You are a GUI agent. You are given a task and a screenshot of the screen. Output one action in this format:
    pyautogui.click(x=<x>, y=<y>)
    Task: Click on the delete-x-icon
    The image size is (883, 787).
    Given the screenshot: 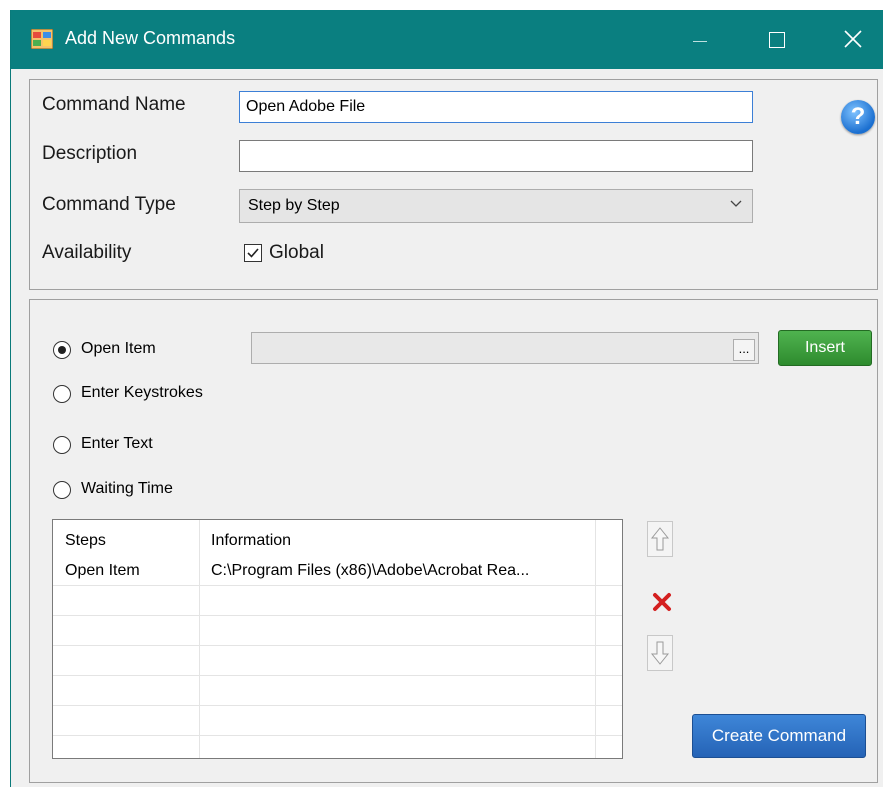 What is the action you would take?
    pyautogui.click(x=662, y=602)
    